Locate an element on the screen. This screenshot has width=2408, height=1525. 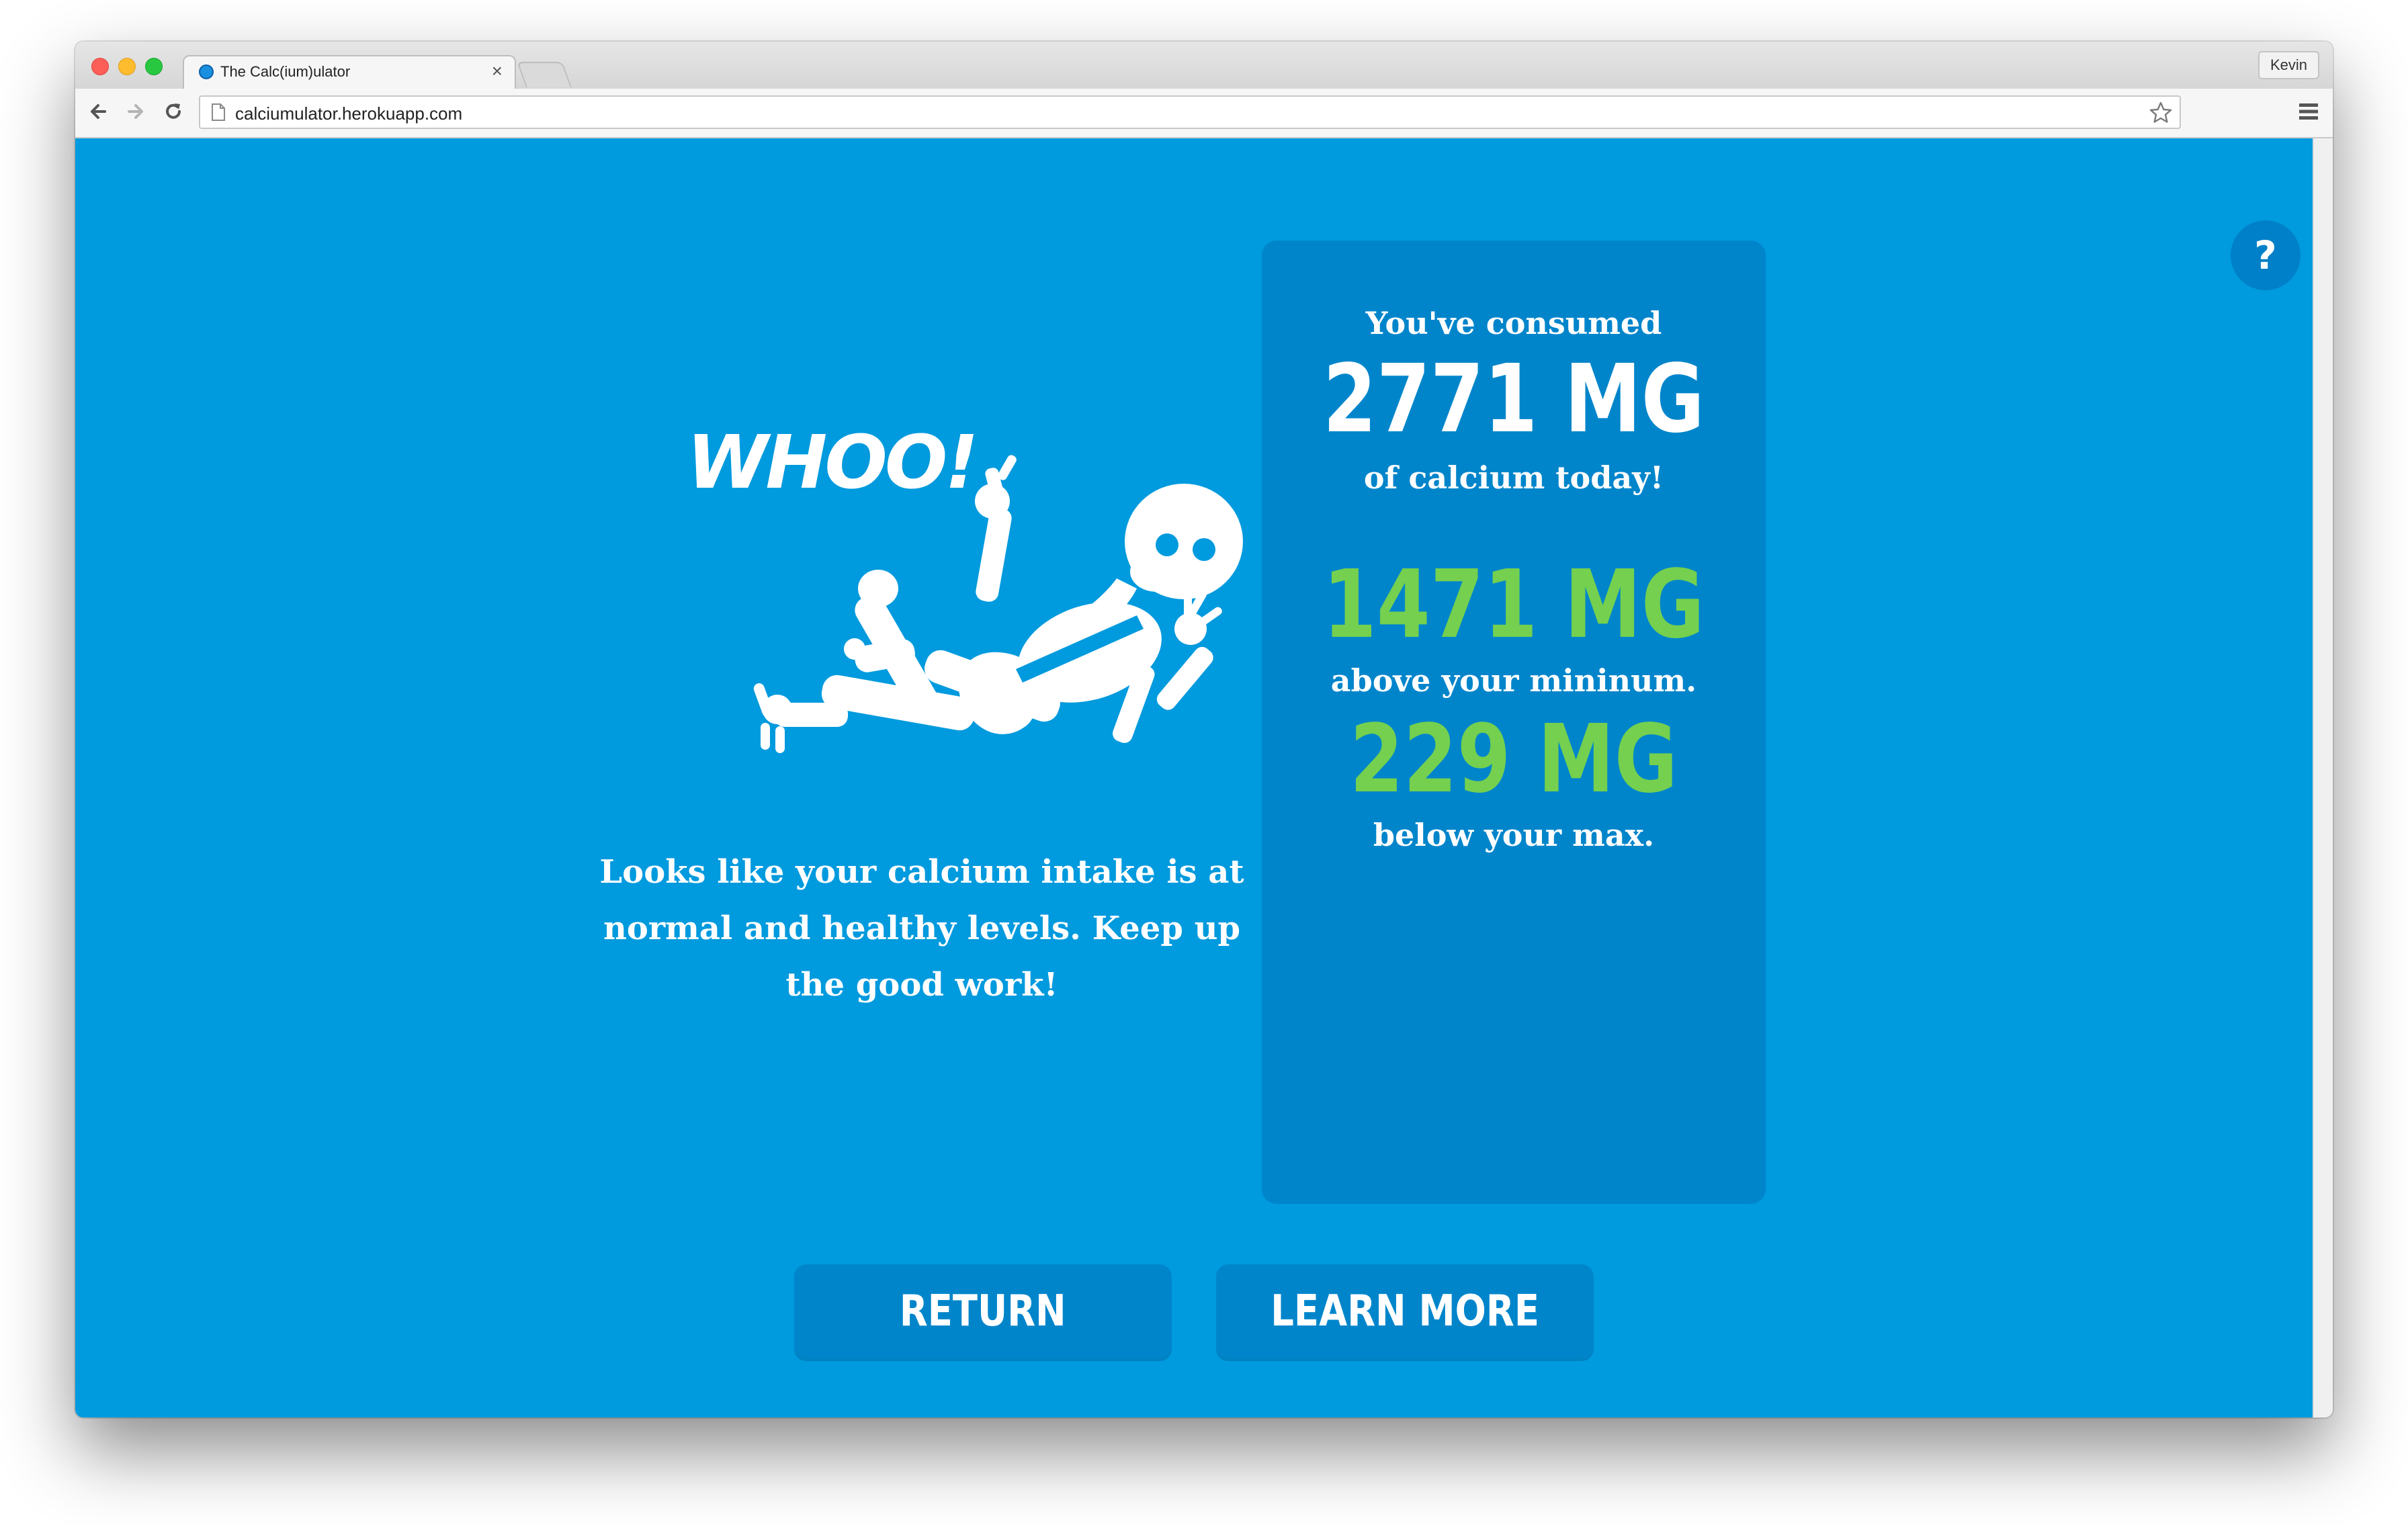
tab-title: The Calc(ium)ulator is located at coordinates (285, 71).